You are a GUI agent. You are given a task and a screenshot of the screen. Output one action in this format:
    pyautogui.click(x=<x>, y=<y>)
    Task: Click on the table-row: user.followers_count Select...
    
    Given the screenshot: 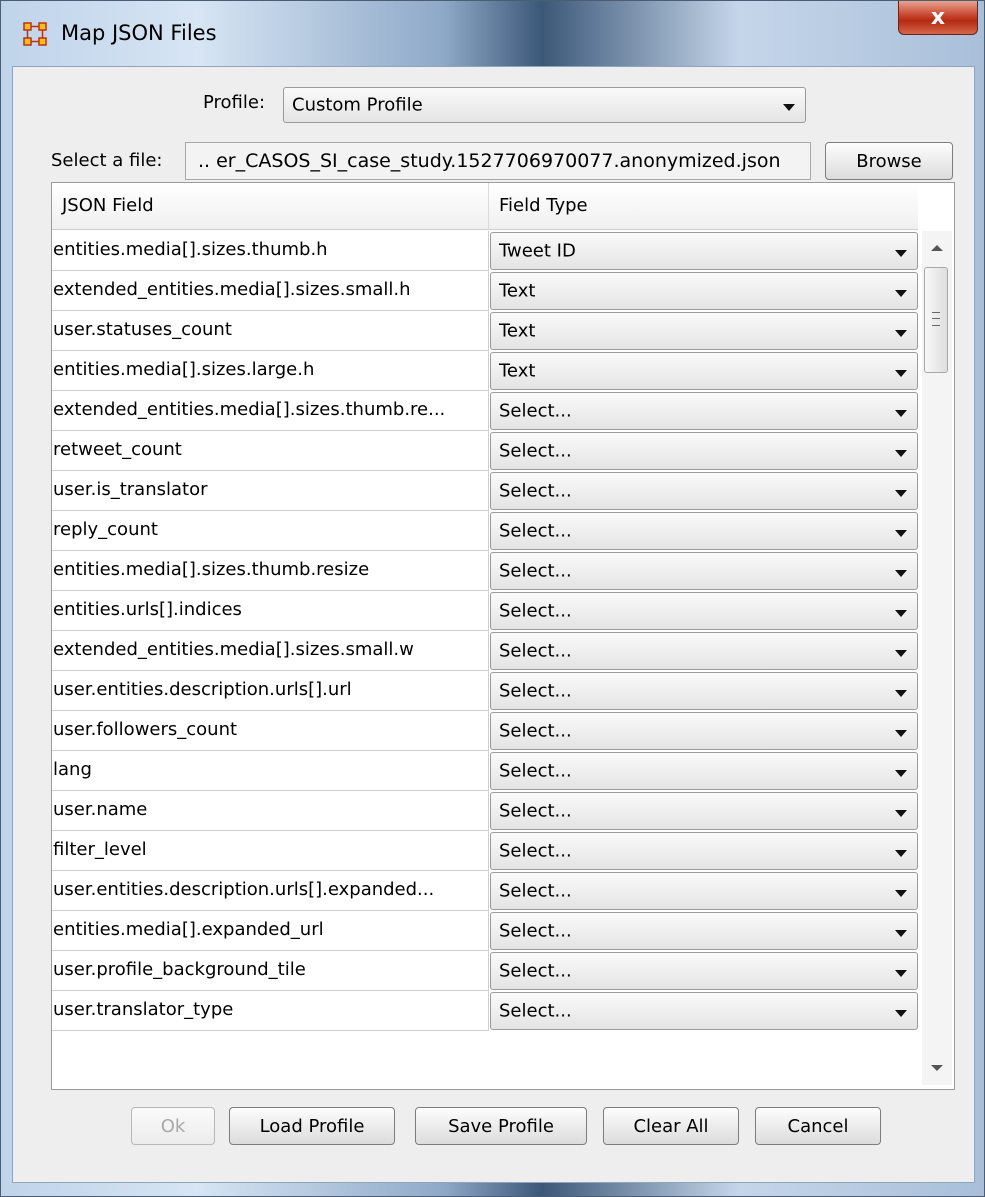 What is the action you would take?
    pyautogui.click(x=485, y=731)
    